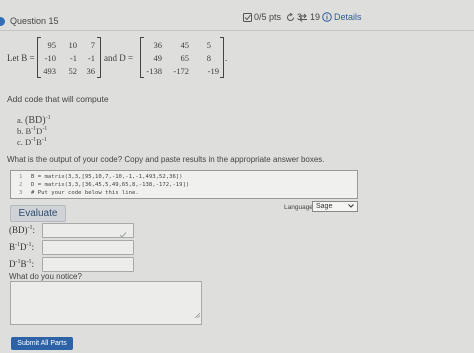 This screenshot has height=353, width=474. I want to click on matrix-d-cell: 49, so click(158, 58).